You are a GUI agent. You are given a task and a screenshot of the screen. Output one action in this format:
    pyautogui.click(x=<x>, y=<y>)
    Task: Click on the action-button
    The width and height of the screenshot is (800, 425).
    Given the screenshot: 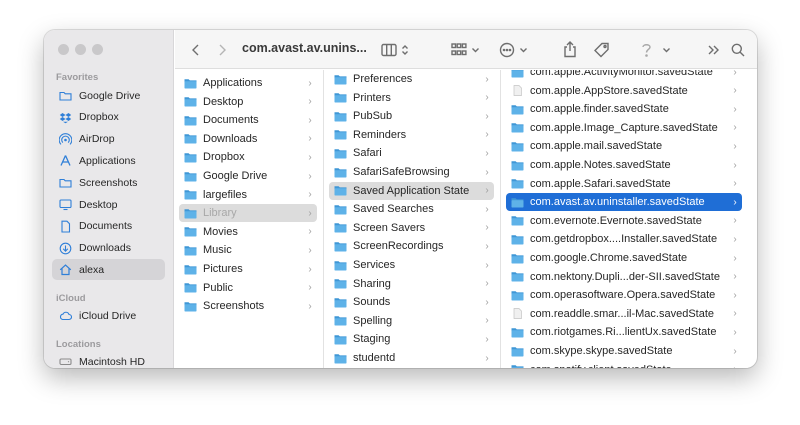 What is the action you would take?
    pyautogui.click(x=513, y=49)
    